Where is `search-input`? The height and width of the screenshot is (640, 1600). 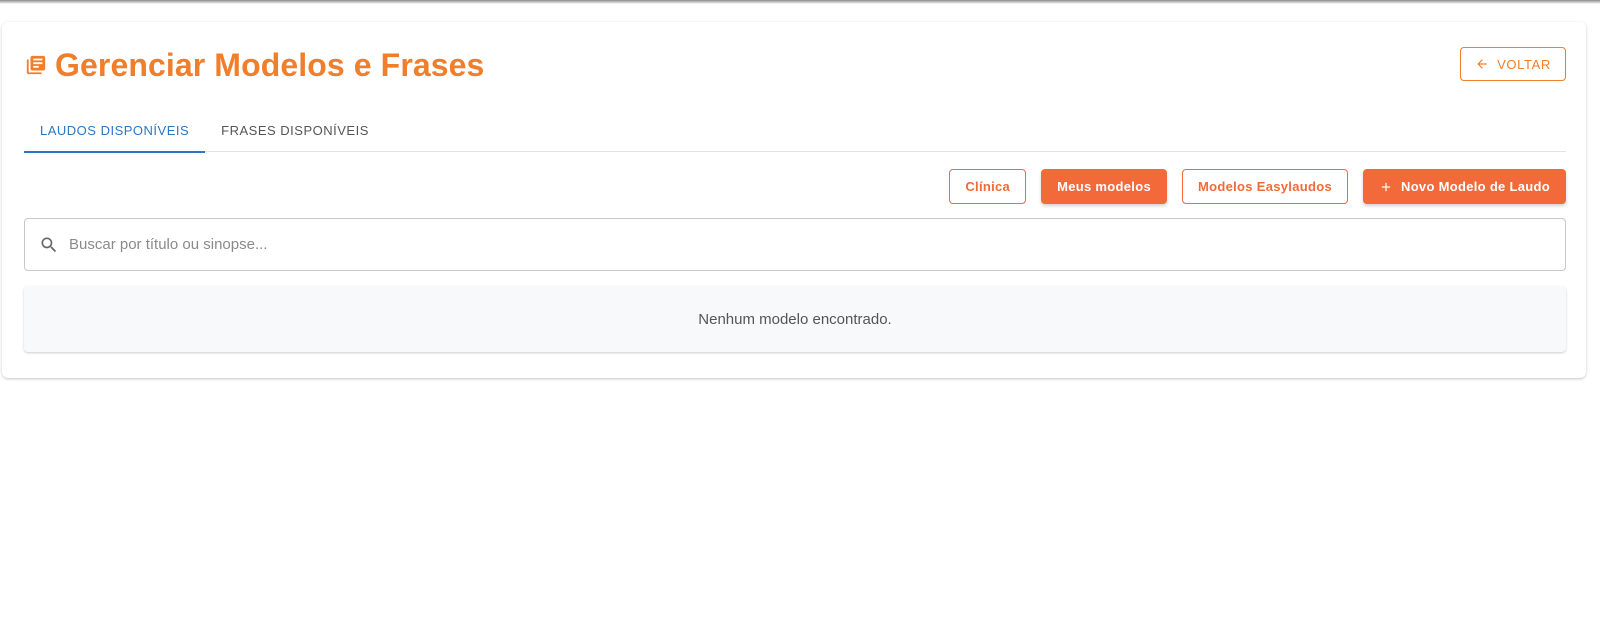
search-input is located at coordinates (817, 244).